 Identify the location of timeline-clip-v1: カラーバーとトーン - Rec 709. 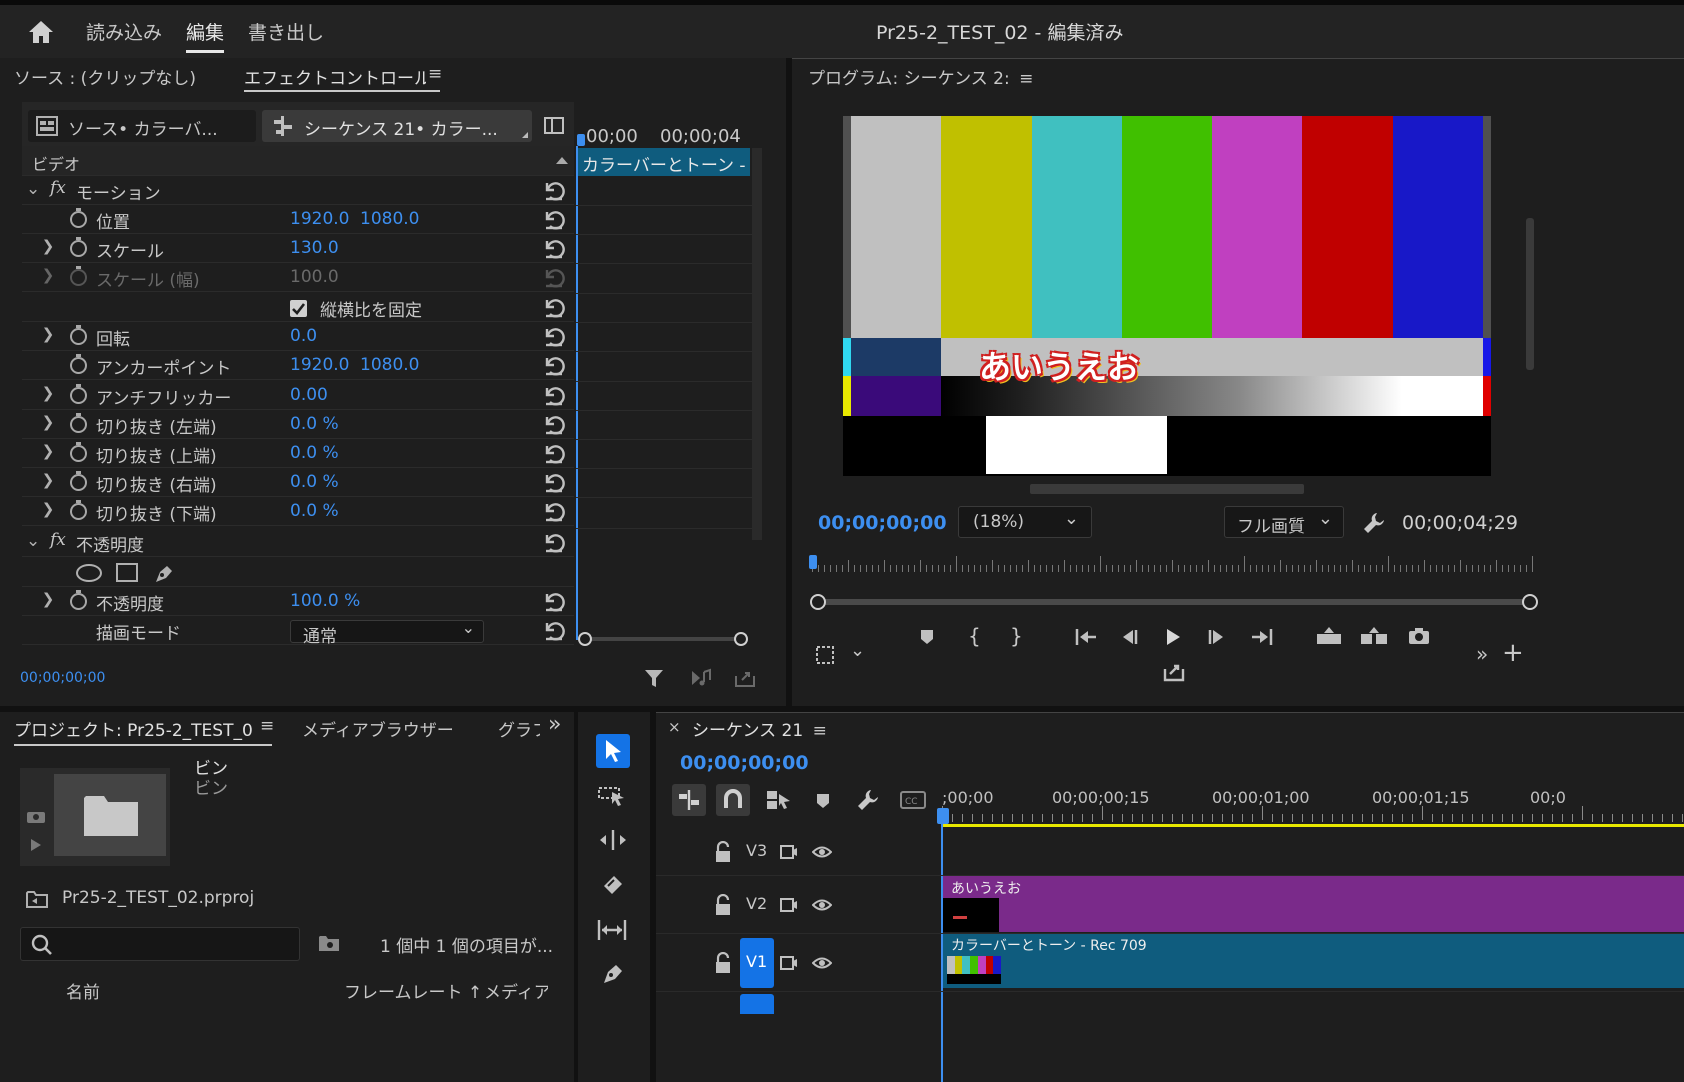
(1313, 961).